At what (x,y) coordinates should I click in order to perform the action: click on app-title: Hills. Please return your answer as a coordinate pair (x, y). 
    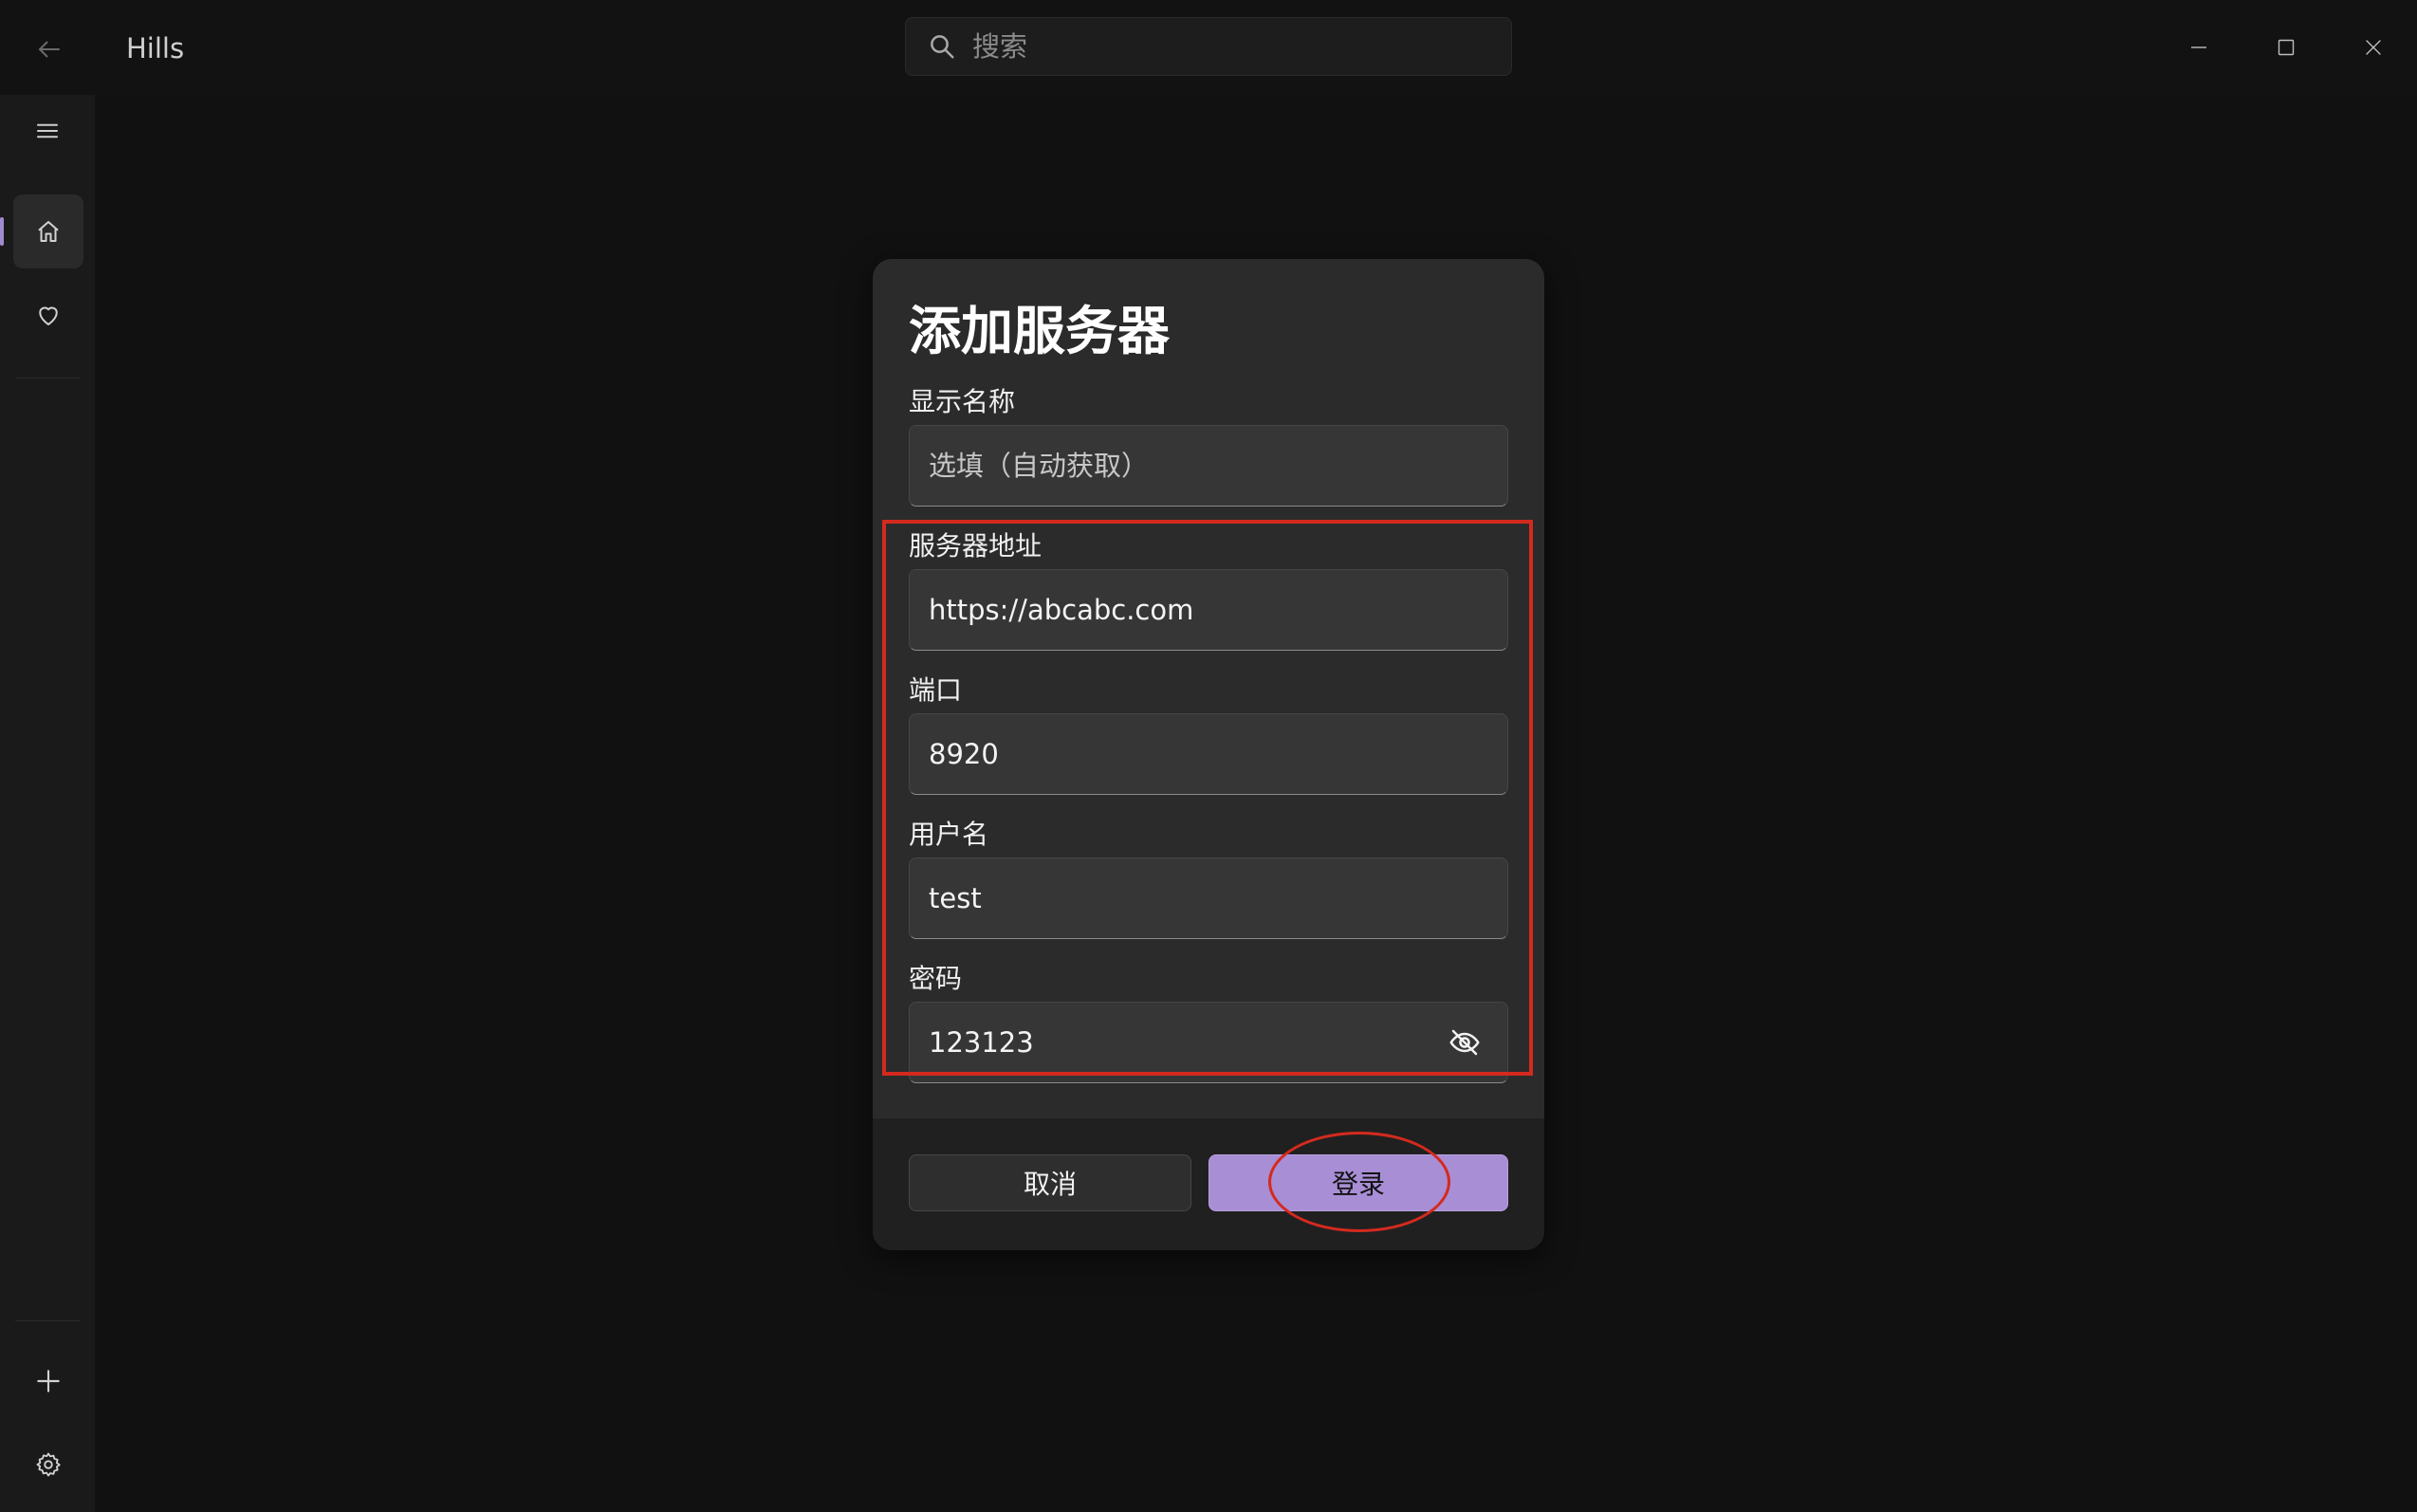
    Looking at the image, I should click on (155, 48).